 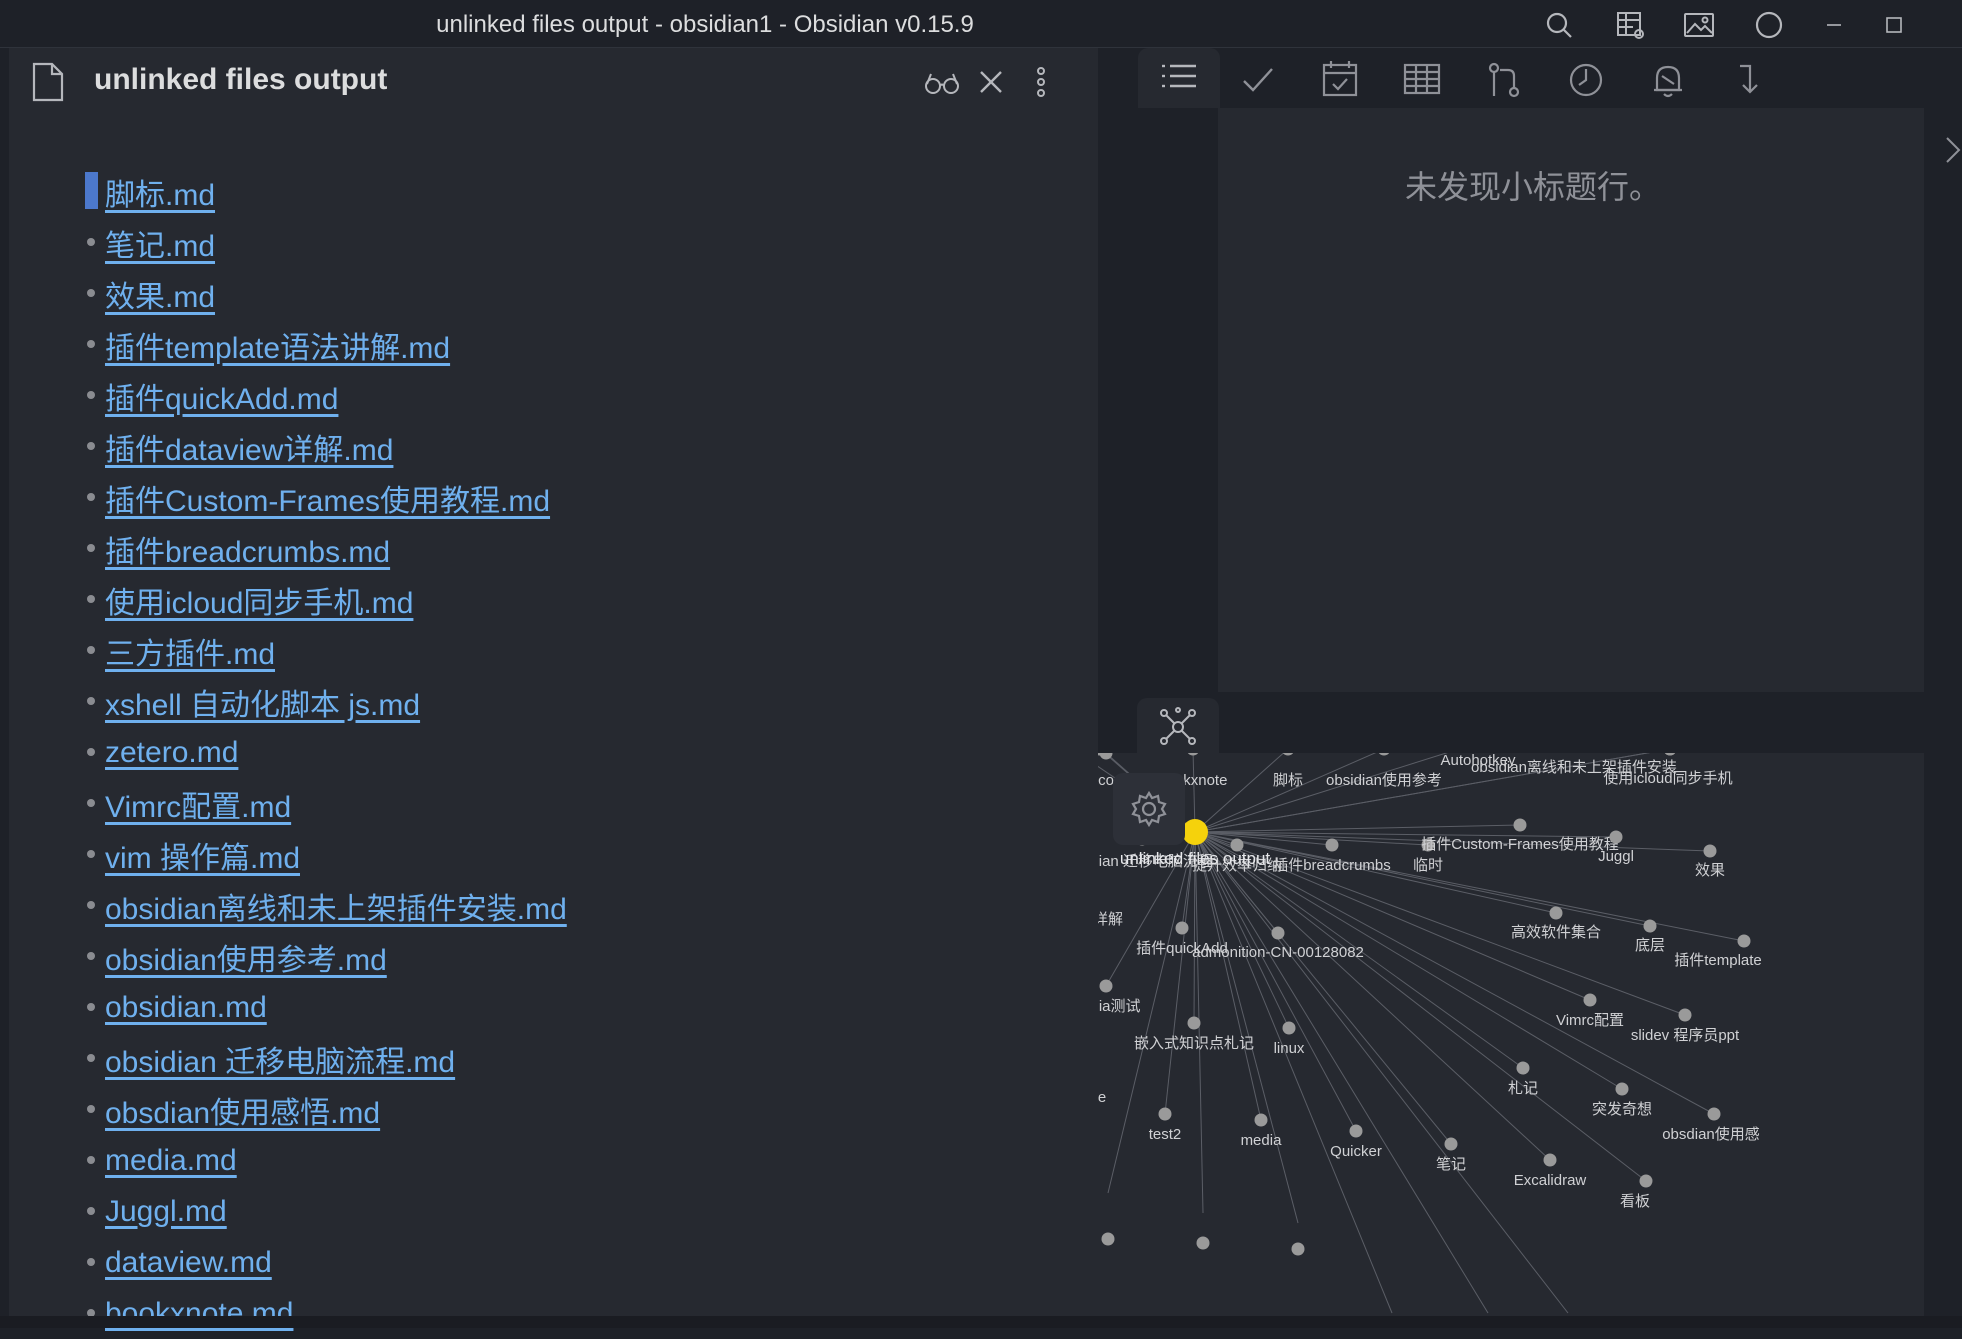 What do you see at coordinates (1332, 865) in the screenshot?
I see `graph-node-label: 插件breadcrumbs` at bounding box center [1332, 865].